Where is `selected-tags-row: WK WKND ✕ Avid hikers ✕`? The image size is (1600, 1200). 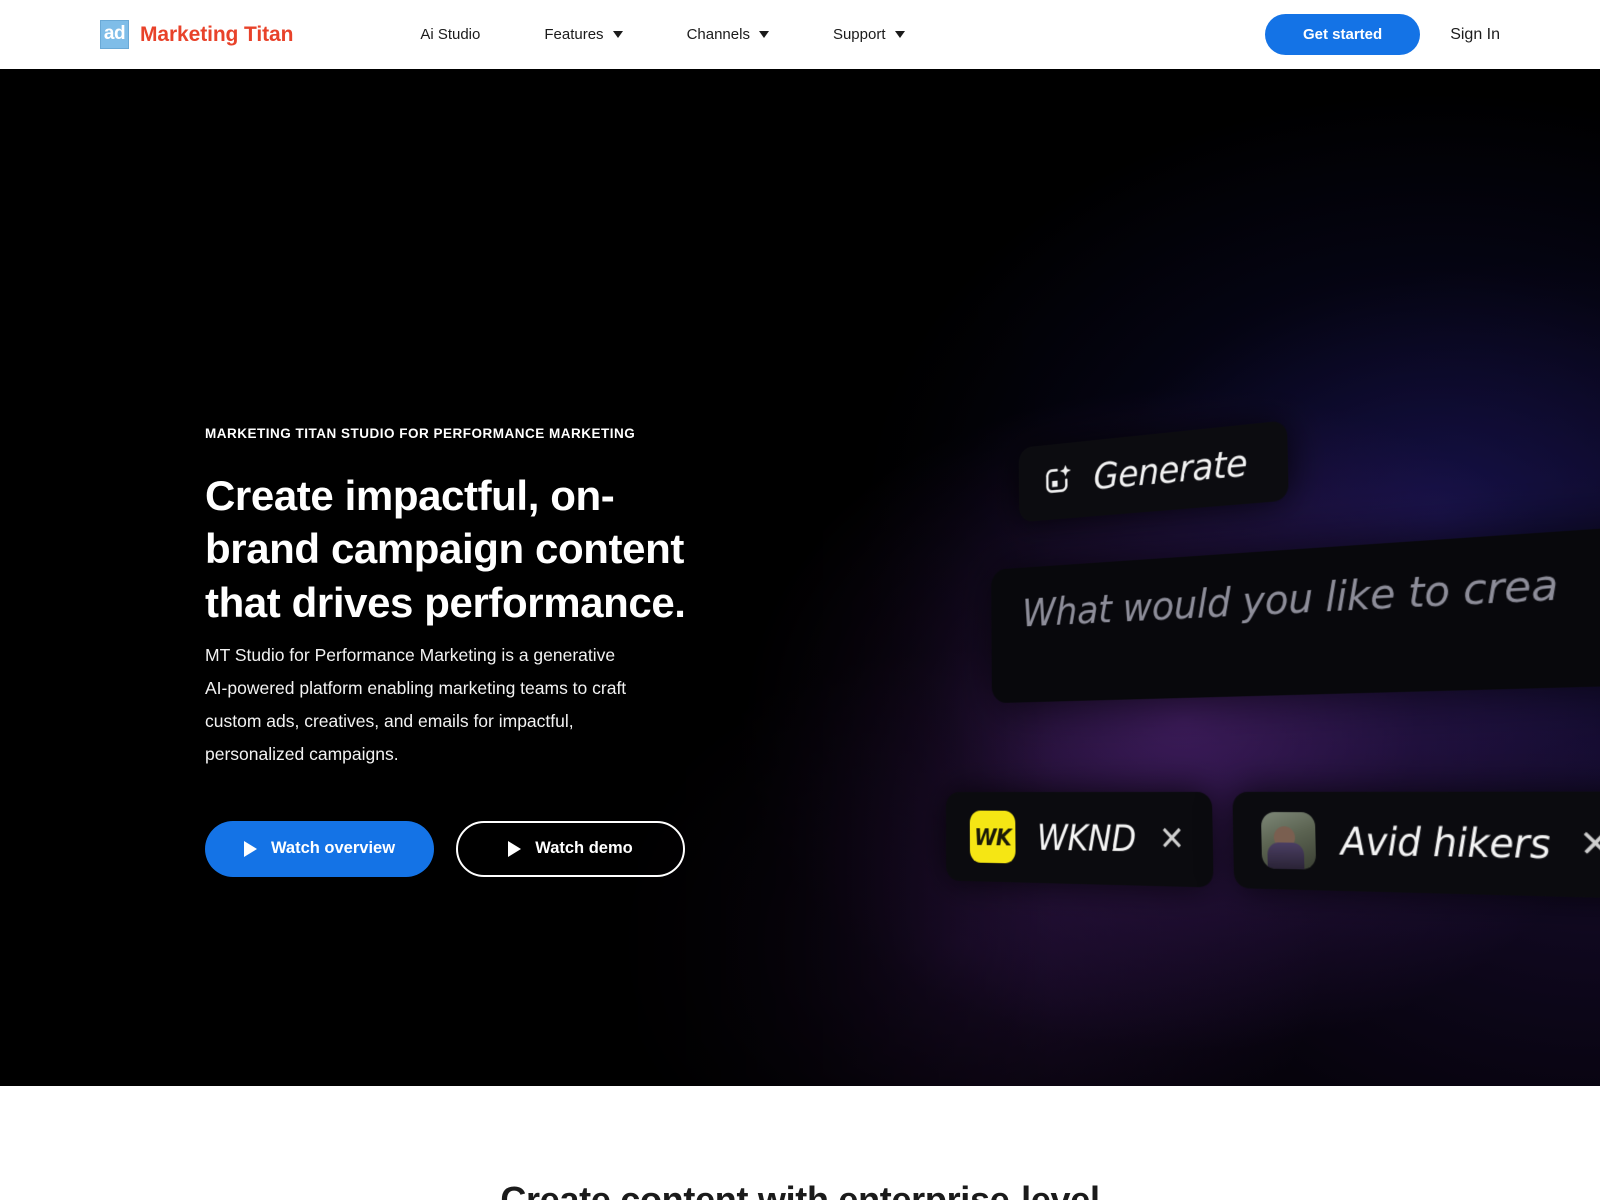
selected-tags-row: WK WKND ✕ Avid hikers ✕ is located at coordinates (1272, 845).